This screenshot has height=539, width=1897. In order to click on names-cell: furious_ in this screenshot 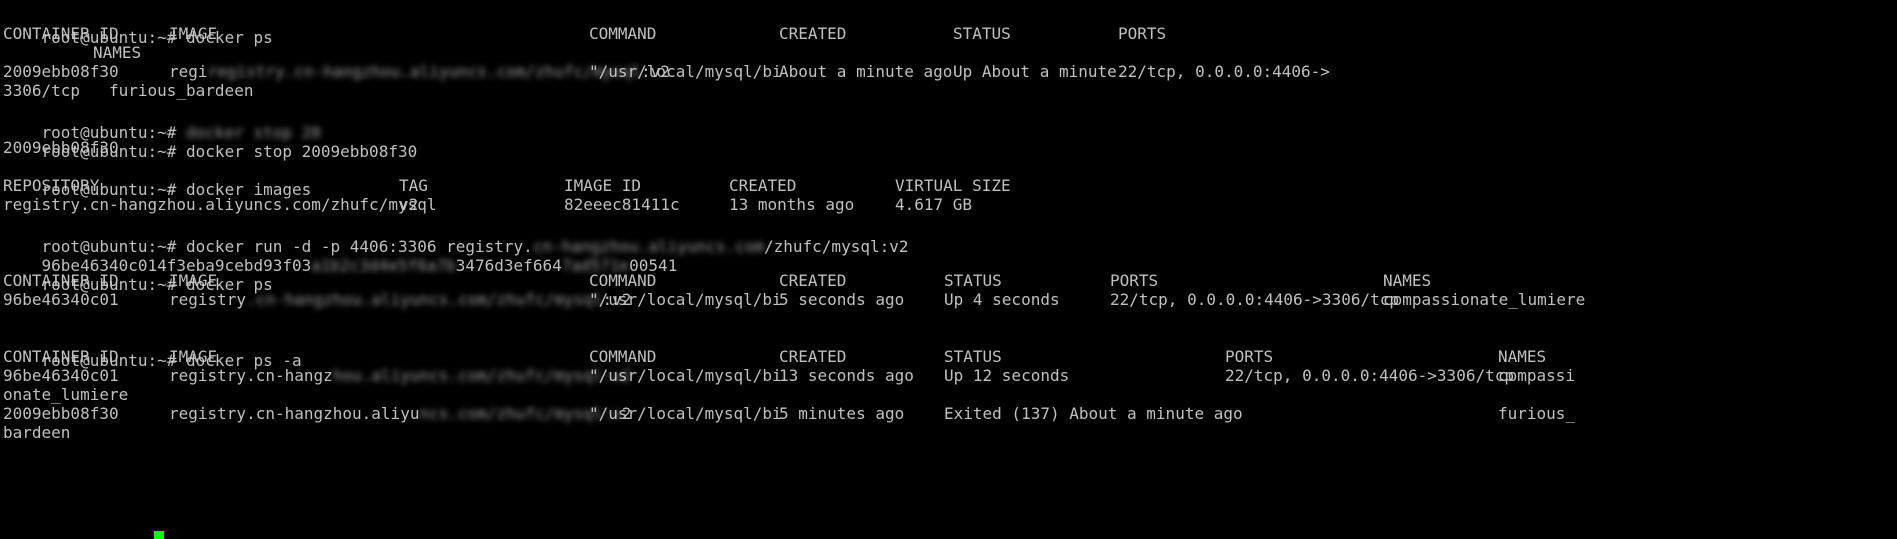, I will do `click(1537, 413)`.